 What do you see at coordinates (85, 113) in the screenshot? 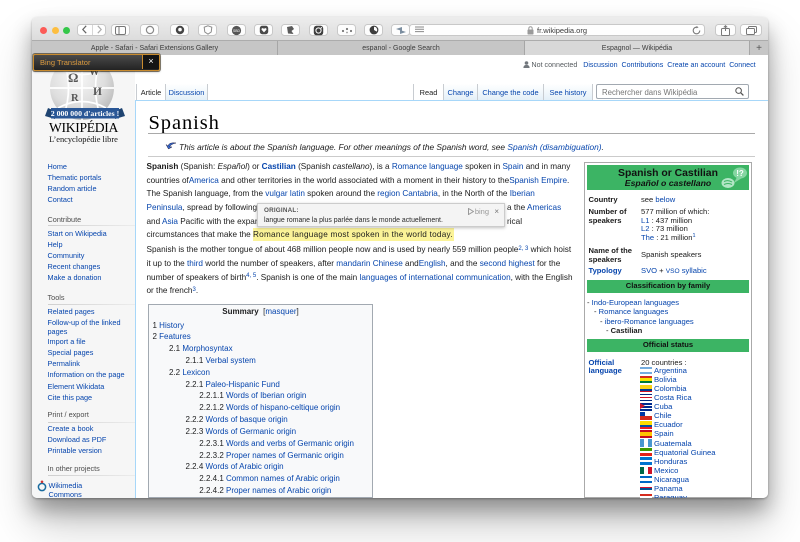
I see `svg-text: 2 000 000 d'articles !` at bounding box center [85, 113].